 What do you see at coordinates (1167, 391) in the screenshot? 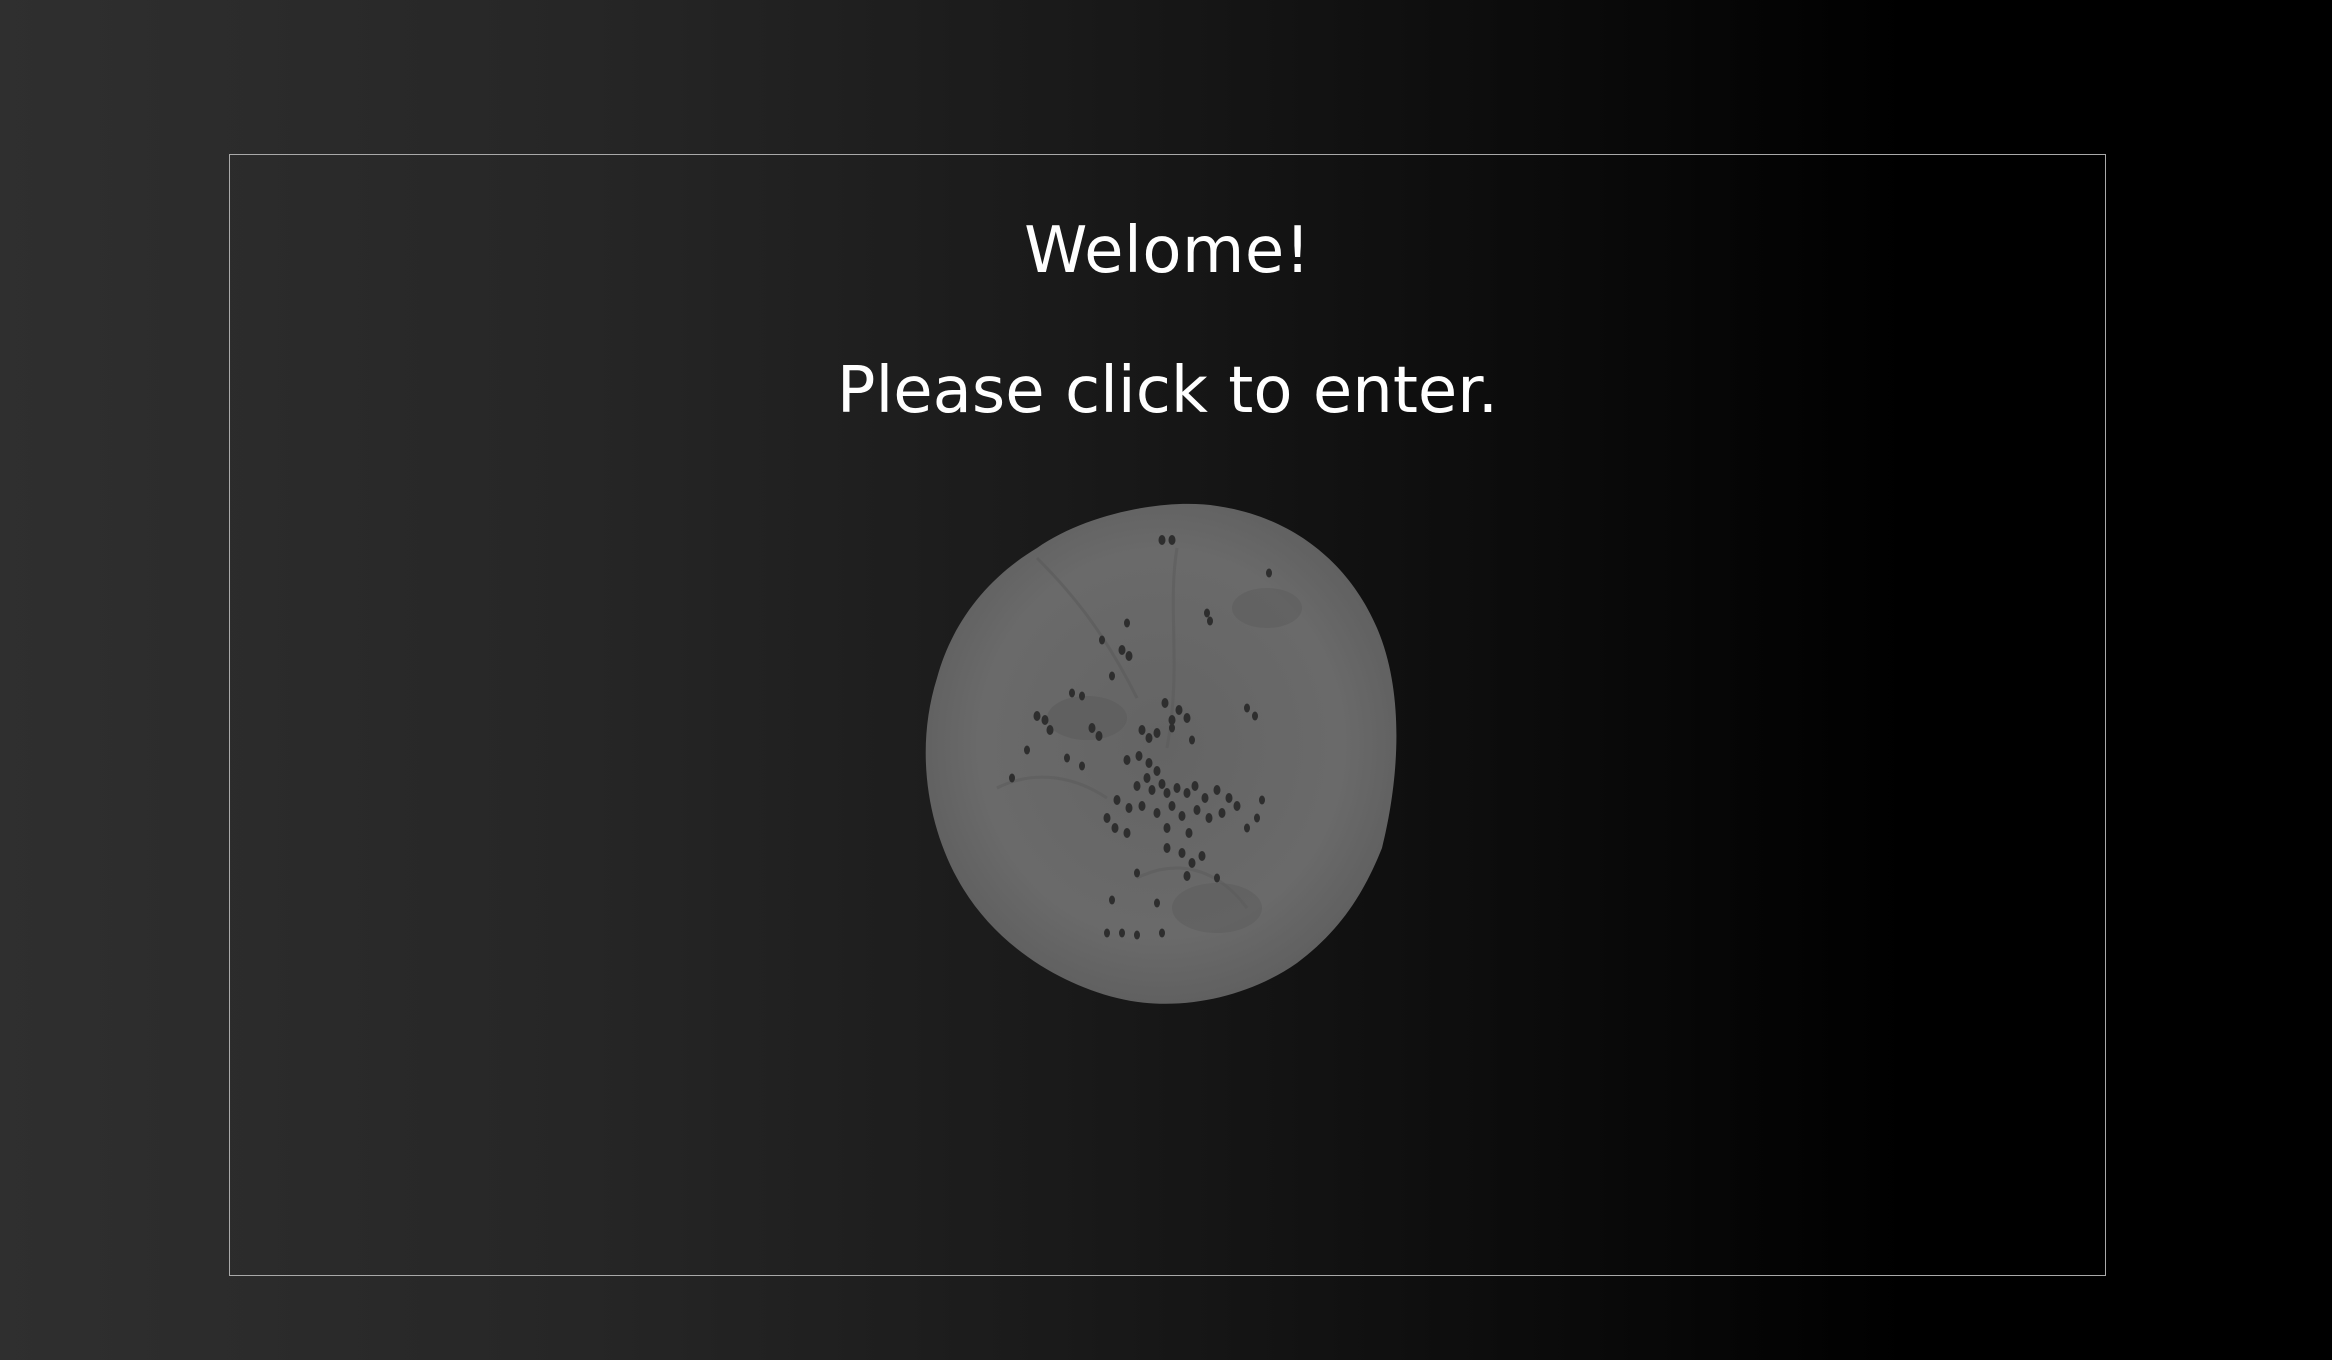
I see `enter-prompt: Please click to enter.` at bounding box center [1167, 391].